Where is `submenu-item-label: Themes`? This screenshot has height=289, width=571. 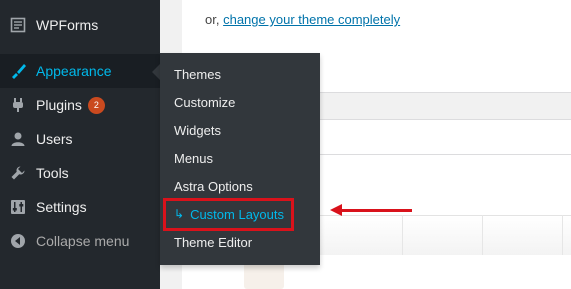 submenu-item-label: Themes is located at coordinates (197, 74).